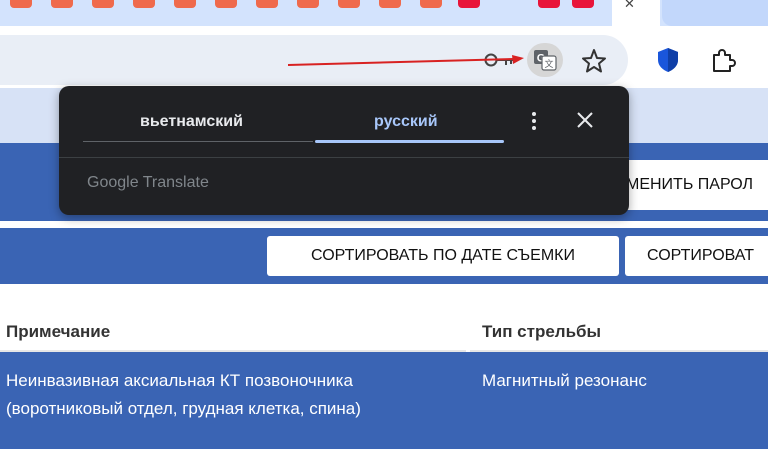 The image size is (768, 449). Describe the element at coordinates (443, 256) in the screenshot. I see `sort-by-date-button: СОРТИРОВАТЬ ПО ДАТЕ СЪЕМКИ` at that location.